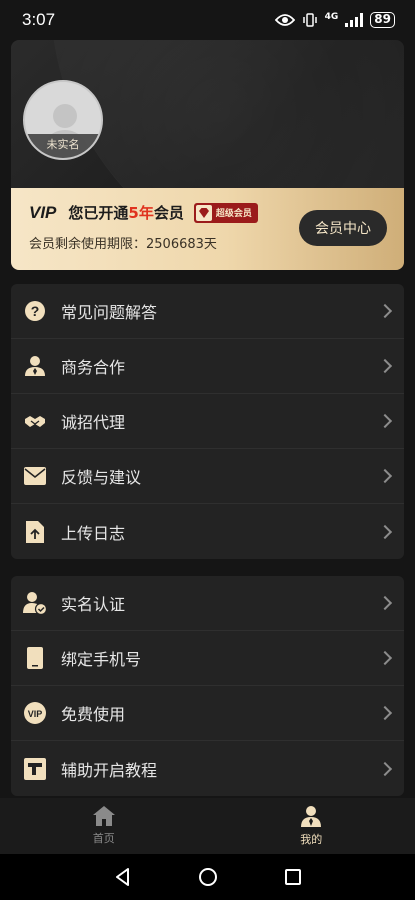 This screenshot has height=900, width=415. I want to click on bottom-tab-bar: 首页 我的, so click(207, 826).